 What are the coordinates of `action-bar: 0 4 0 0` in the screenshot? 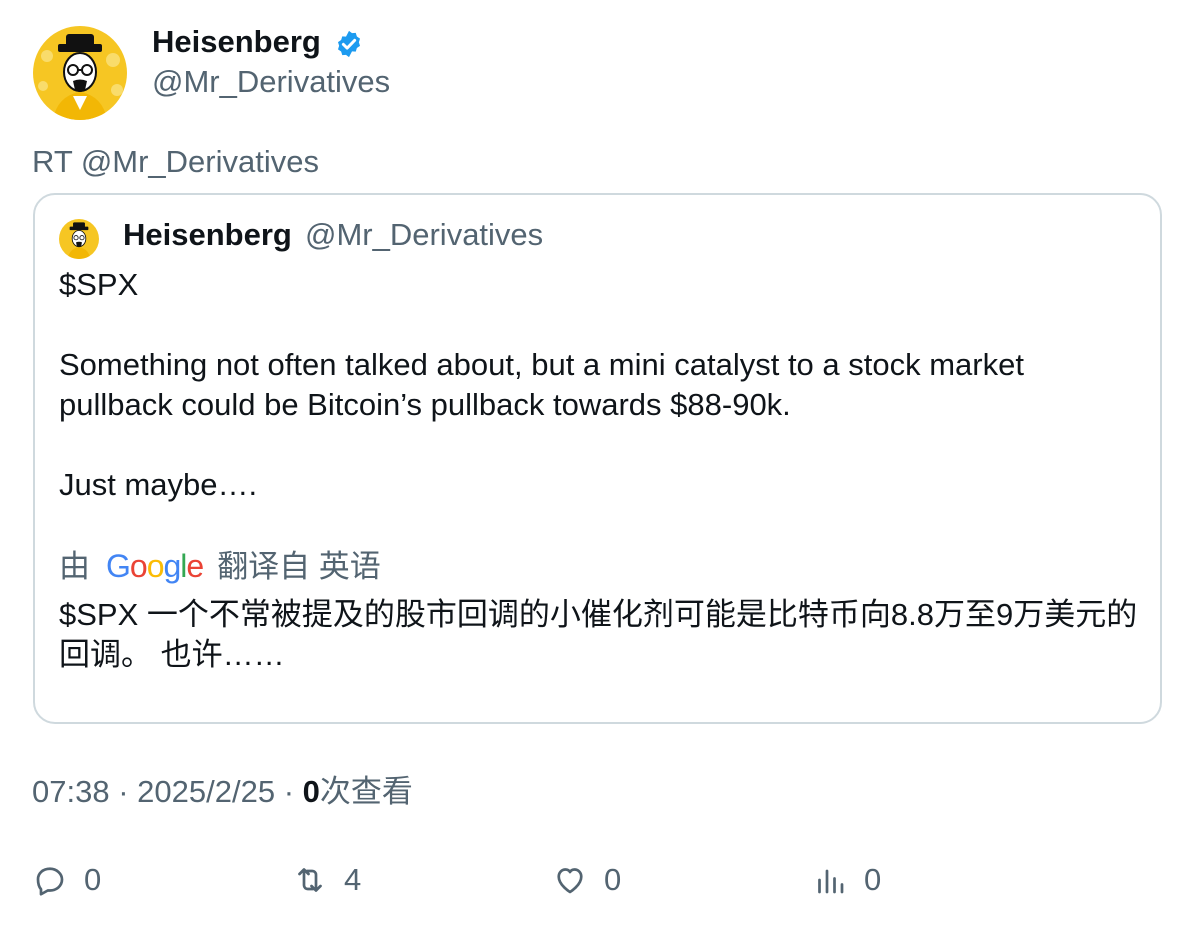 It's located at (602, 880).